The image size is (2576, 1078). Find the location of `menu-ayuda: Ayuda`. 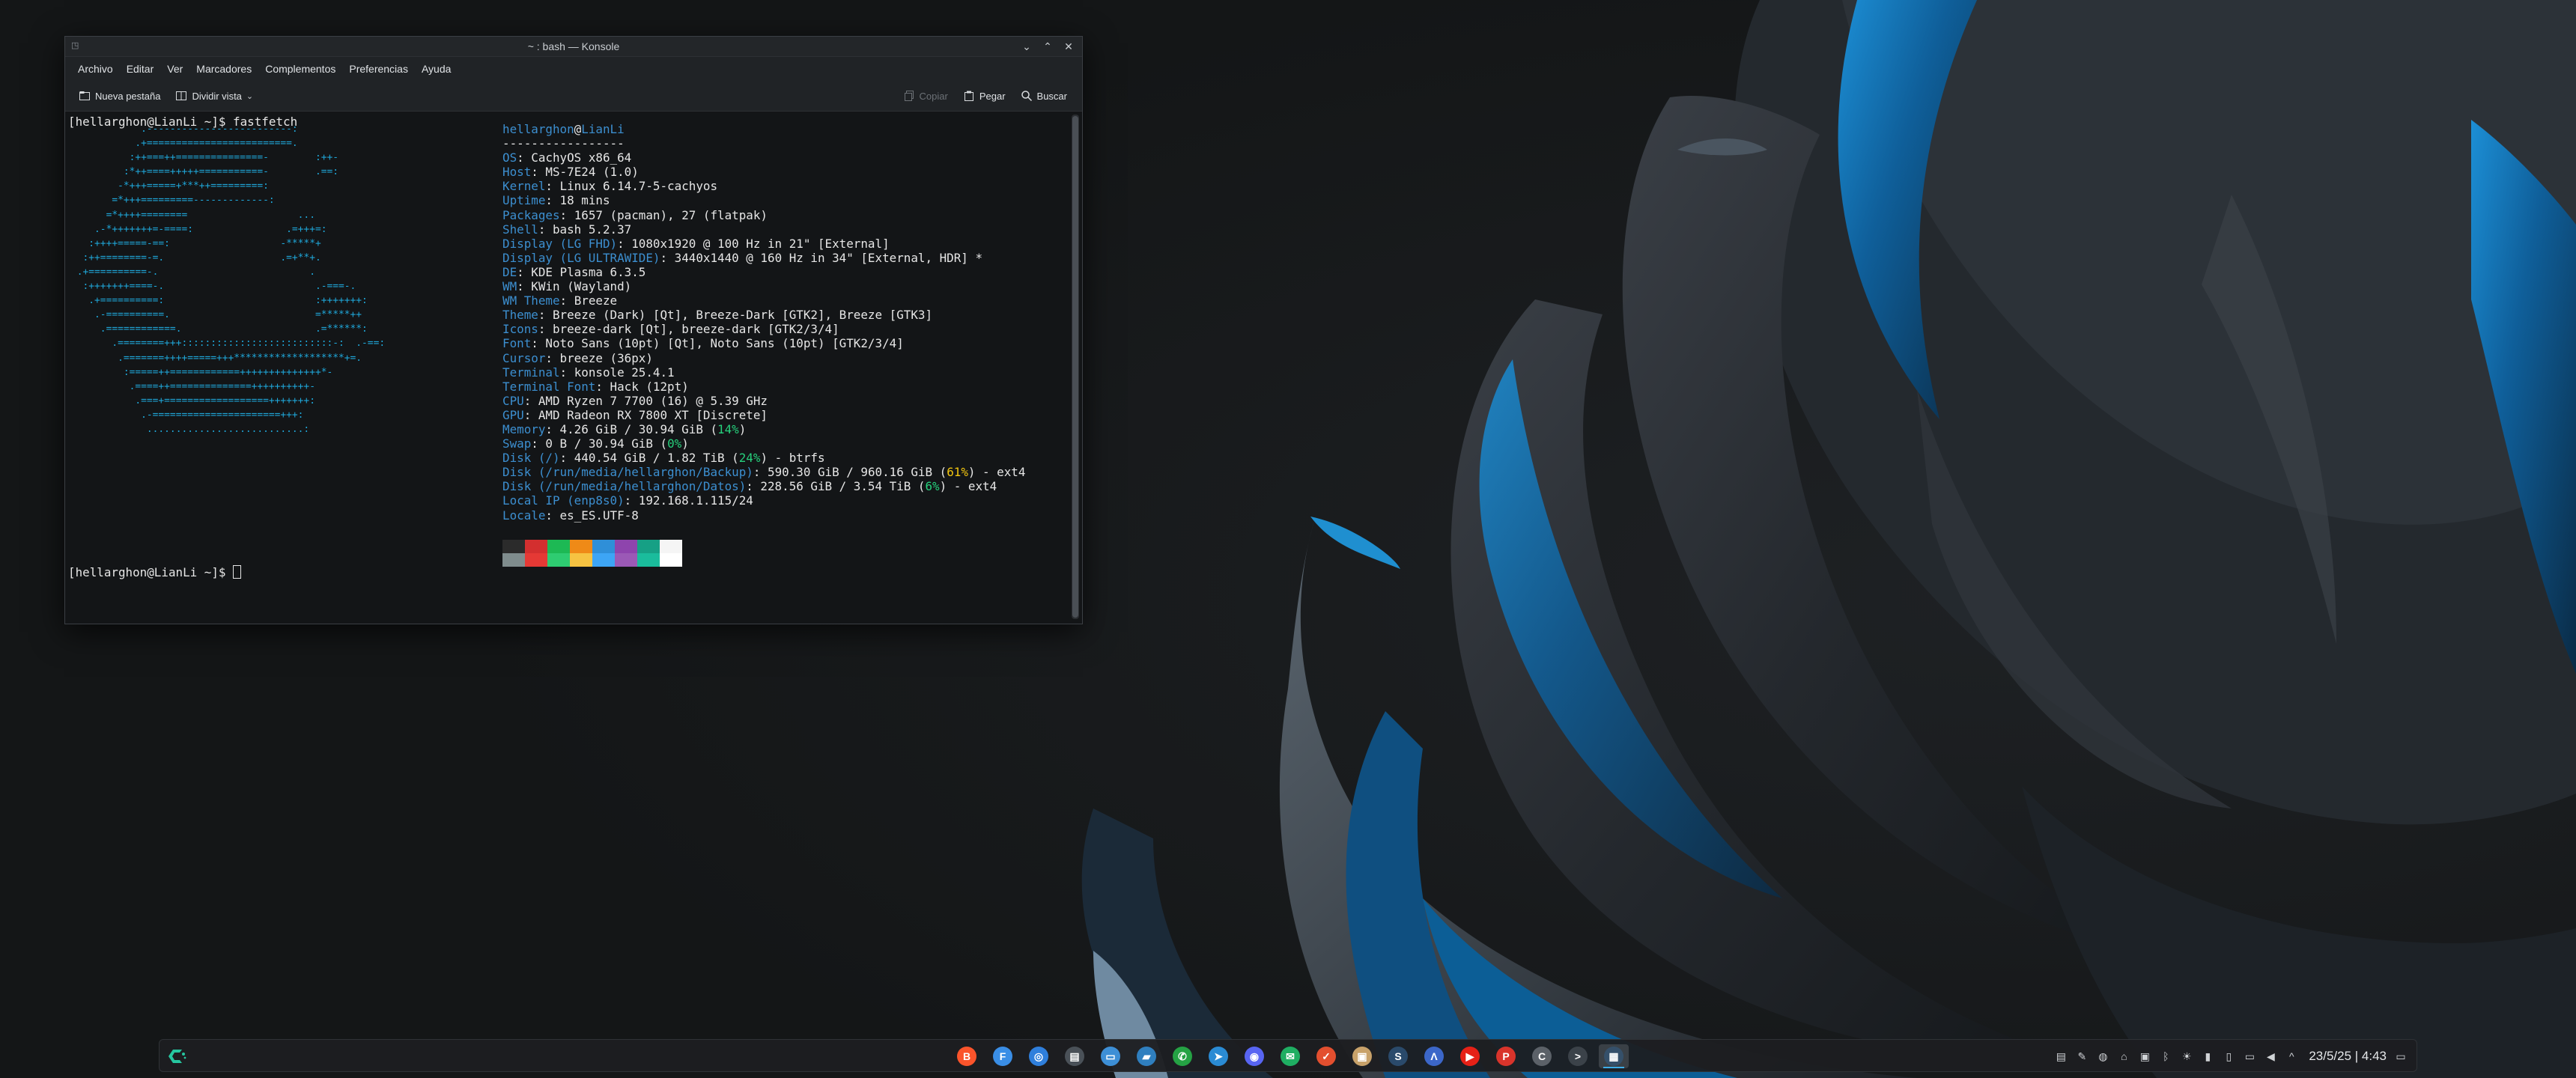

menu-ayuda: Ayuda is located at coordinates (436, 69).